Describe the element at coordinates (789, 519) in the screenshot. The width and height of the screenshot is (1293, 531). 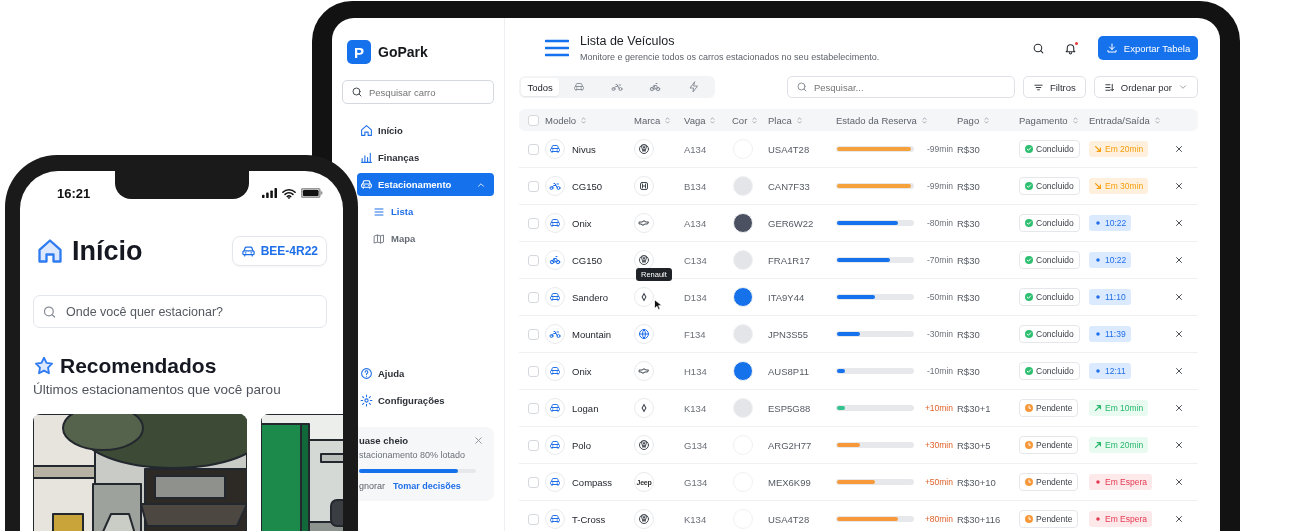
I see `table-cell-text: USA4T28` at that location.